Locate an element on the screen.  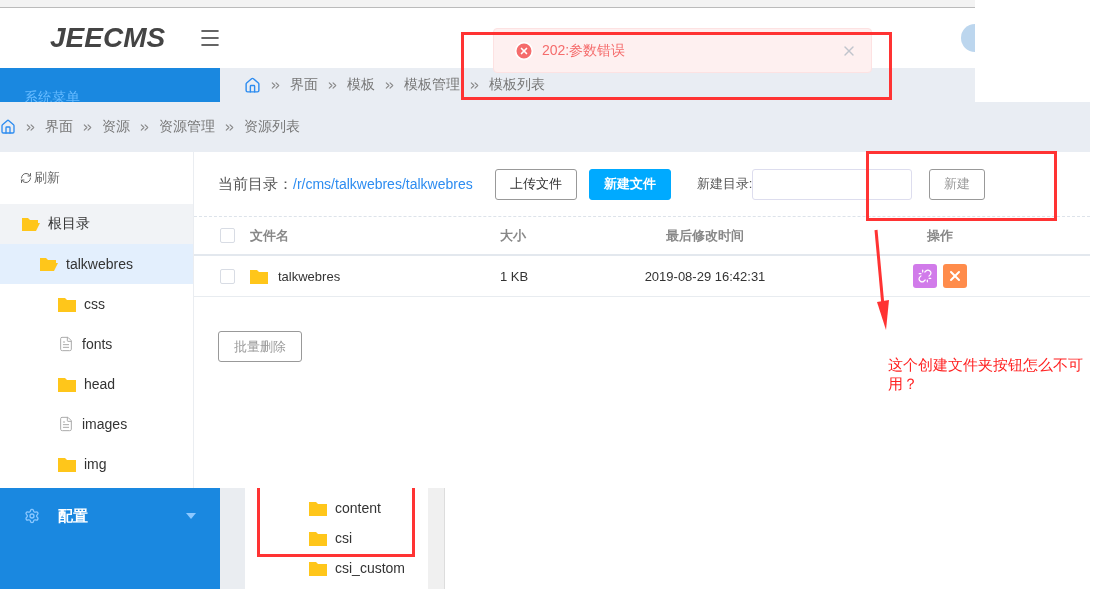
broken-link-icon is located at coordinates (925, 276).